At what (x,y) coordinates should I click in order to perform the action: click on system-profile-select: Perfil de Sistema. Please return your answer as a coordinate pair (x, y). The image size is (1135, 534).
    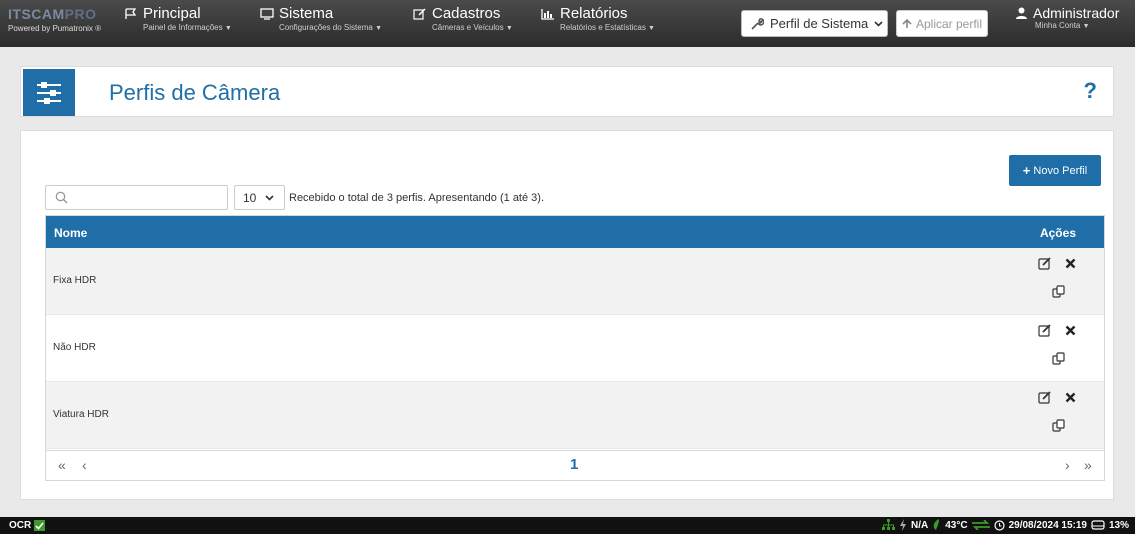
    Looking at the image, I should click on (814, 23).